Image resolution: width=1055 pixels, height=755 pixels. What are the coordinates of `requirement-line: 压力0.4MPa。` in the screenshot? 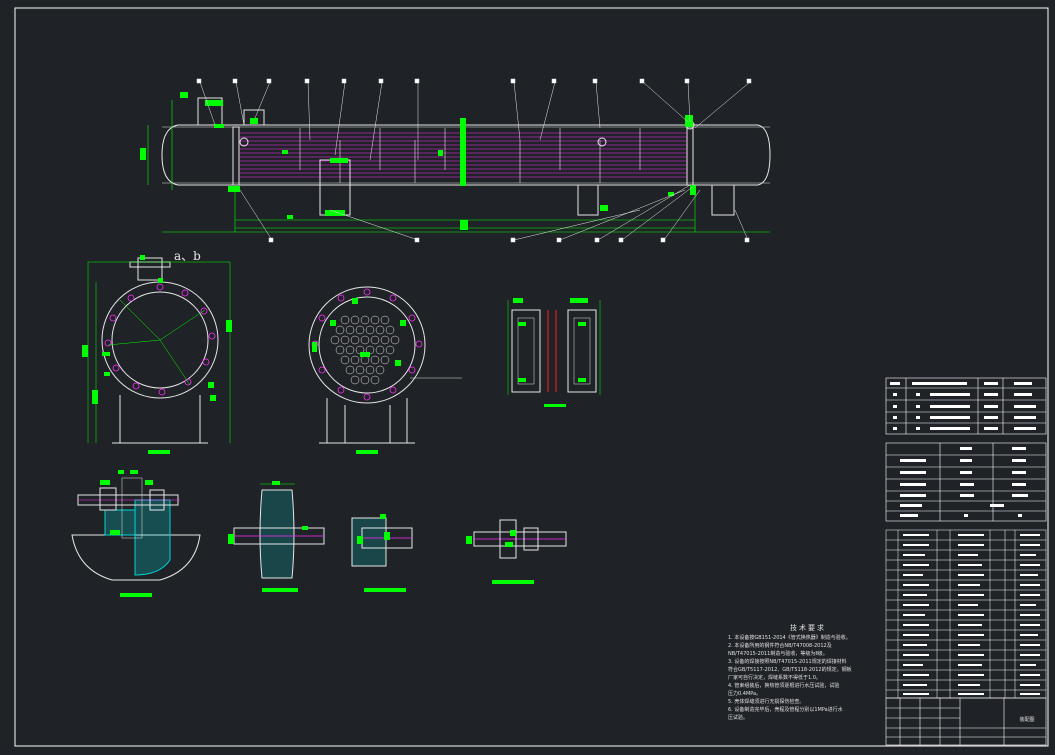 It's located at (745, 694).